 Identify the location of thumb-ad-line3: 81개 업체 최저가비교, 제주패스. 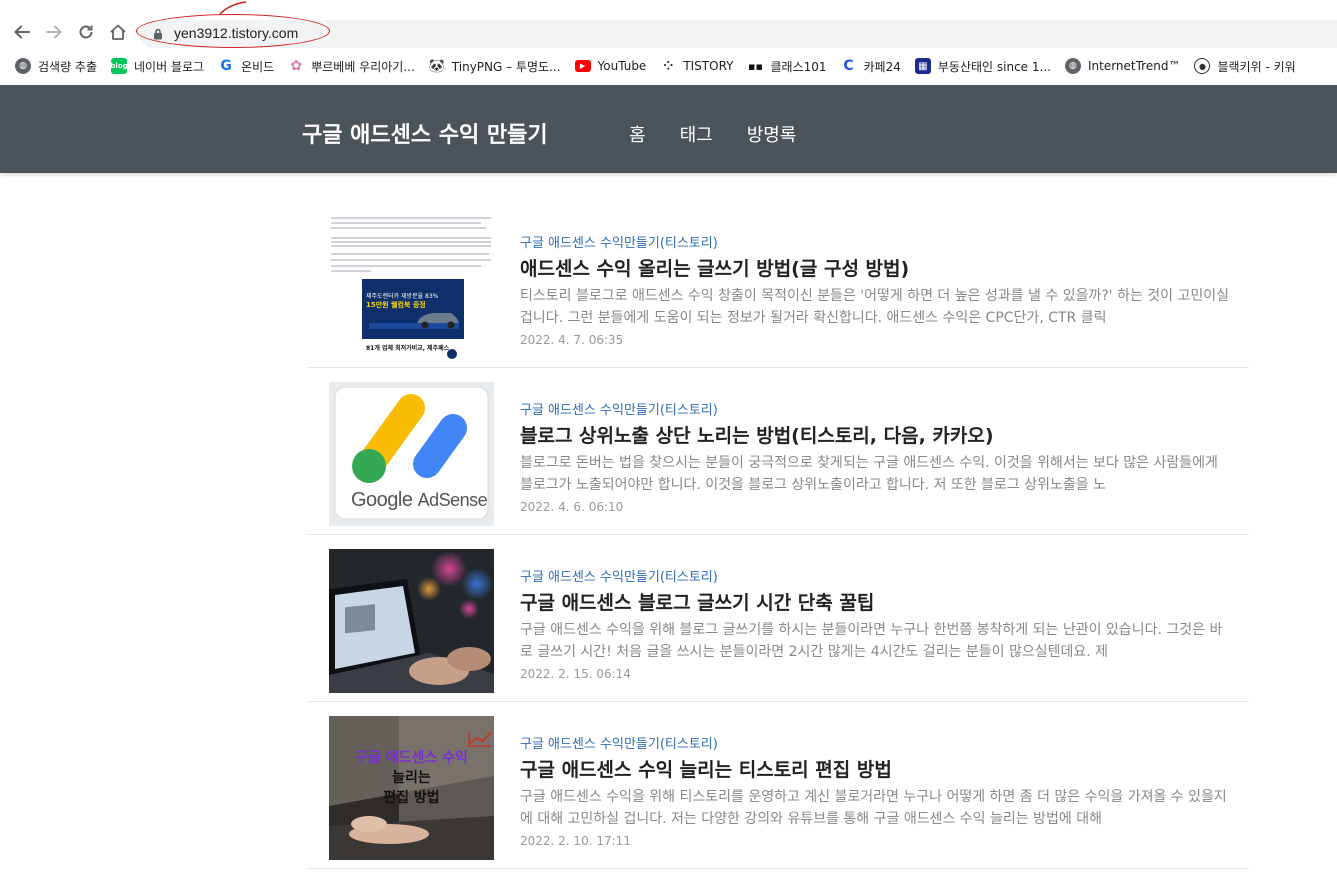
(408, 348).